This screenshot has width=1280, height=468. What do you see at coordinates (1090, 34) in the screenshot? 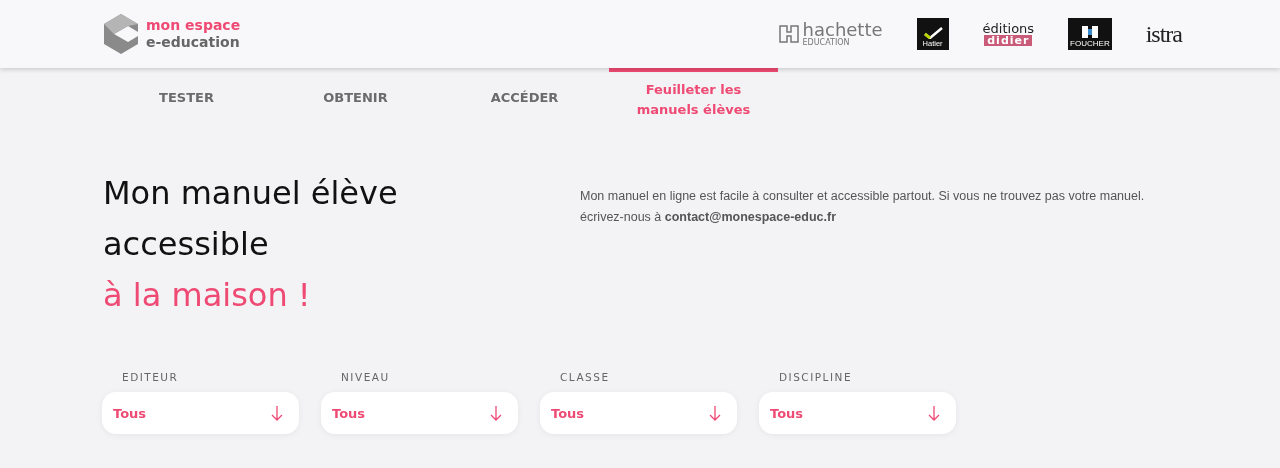
I see `foucher-logo: FOUCHER` at bounding box center [1090, 34].